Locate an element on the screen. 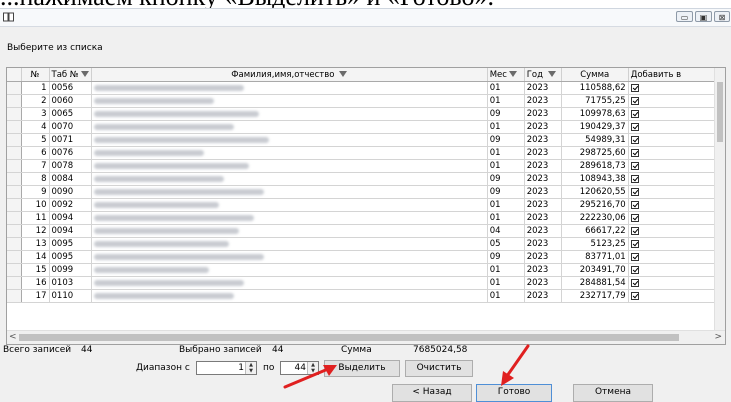 The width and height of the screenshot is (731, 402). cell-number: 7 is located at coordinates (35, 166).